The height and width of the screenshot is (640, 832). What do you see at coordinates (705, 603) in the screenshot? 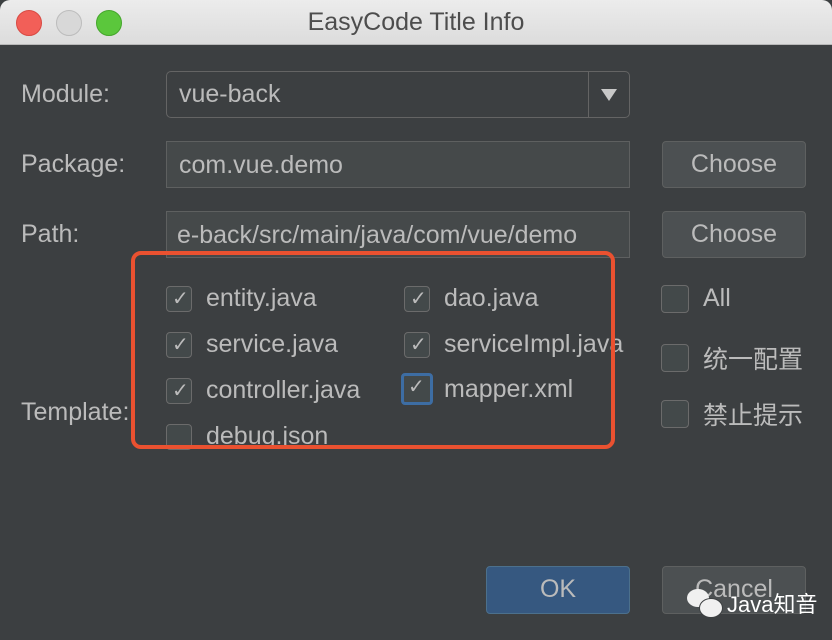
I see `wechat-icon` at bounding box center [705, 603].